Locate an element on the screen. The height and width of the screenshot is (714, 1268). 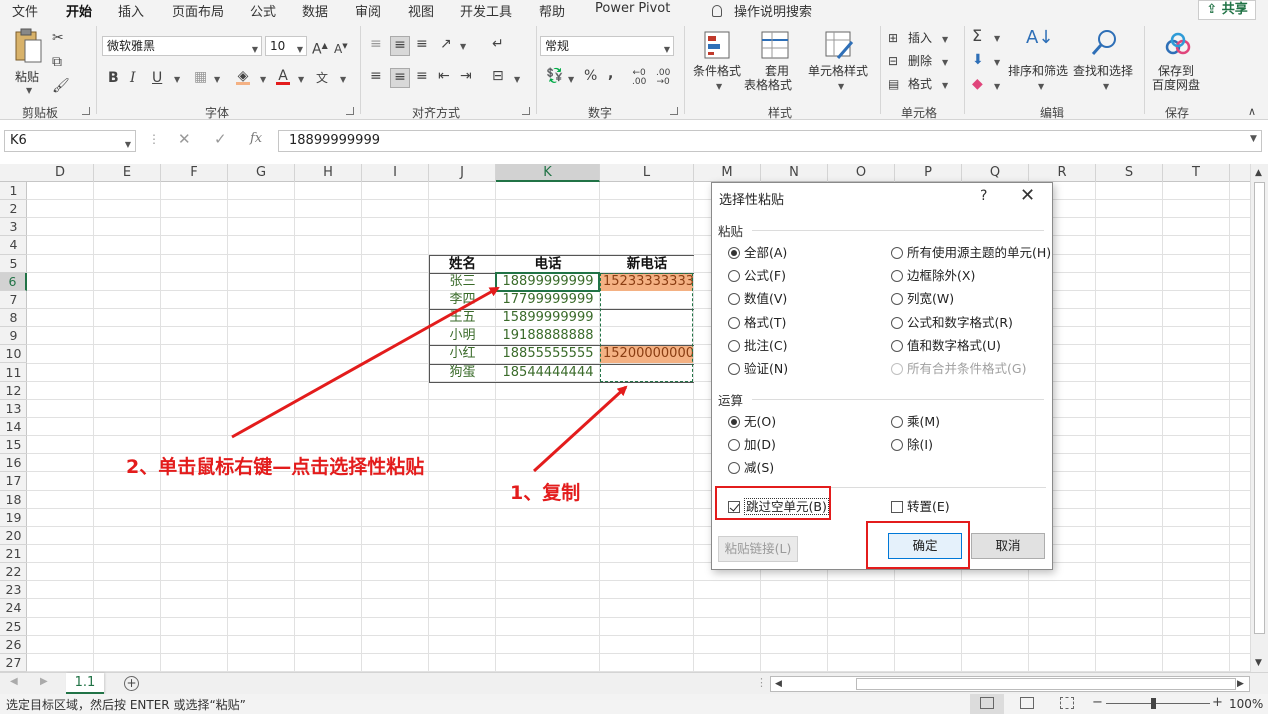
row-header-23: 23 is located at coordinates (13, 590).